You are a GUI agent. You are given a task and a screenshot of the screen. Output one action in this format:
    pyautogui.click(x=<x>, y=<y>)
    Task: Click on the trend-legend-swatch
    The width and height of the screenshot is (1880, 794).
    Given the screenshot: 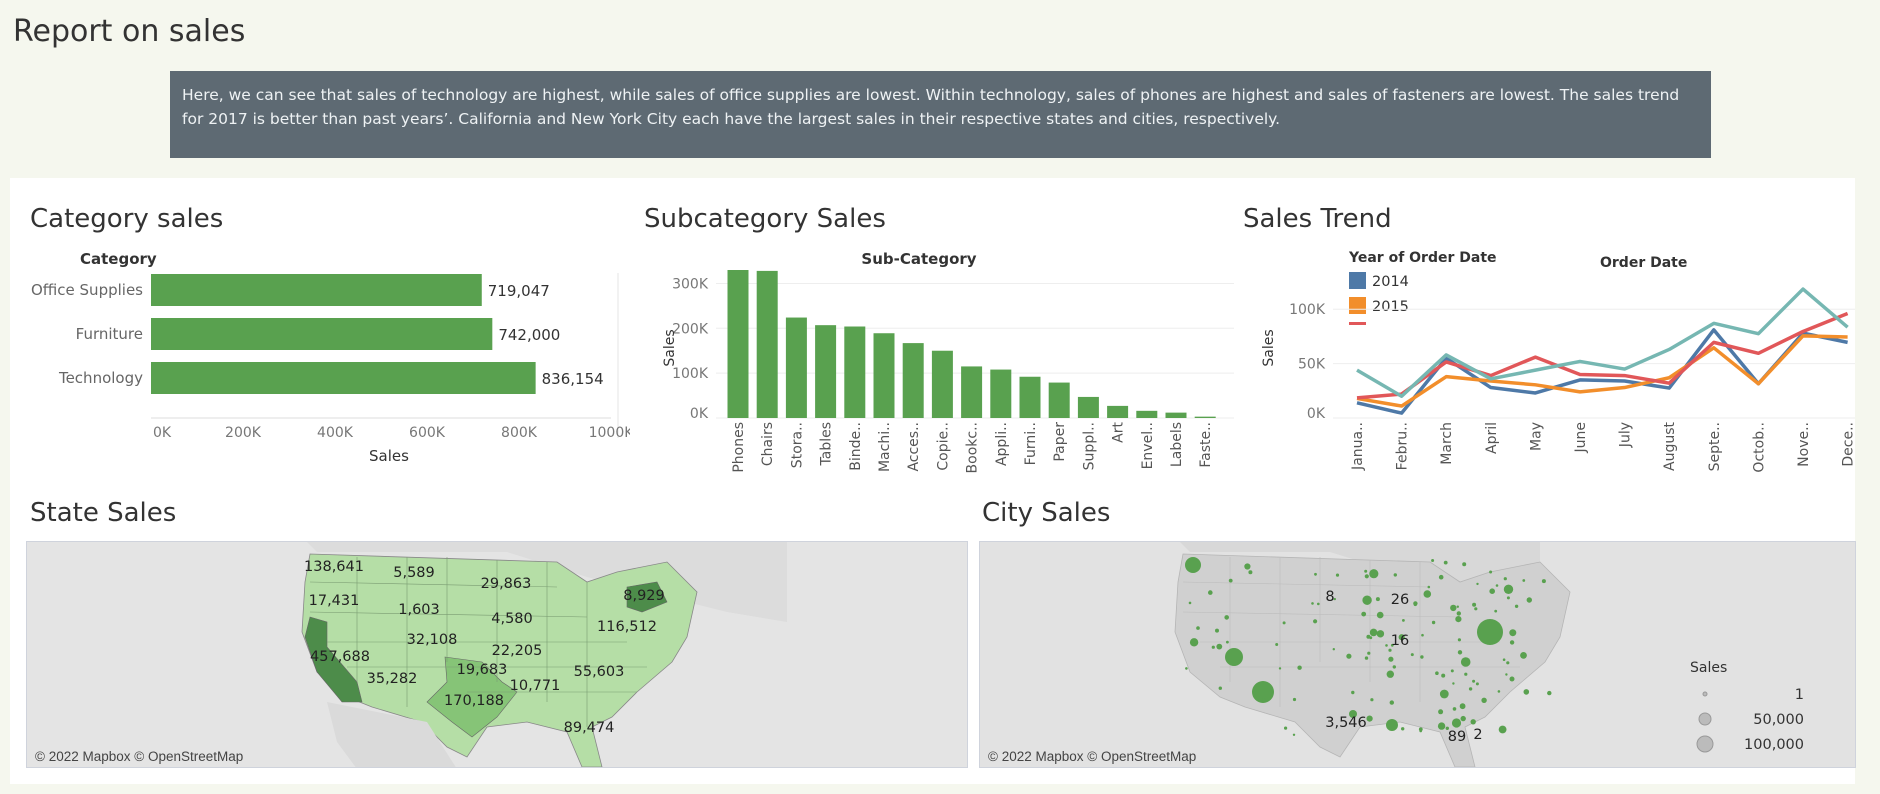 What is the action you would take?
    pyautogui.click(x=1357, y=280)
    